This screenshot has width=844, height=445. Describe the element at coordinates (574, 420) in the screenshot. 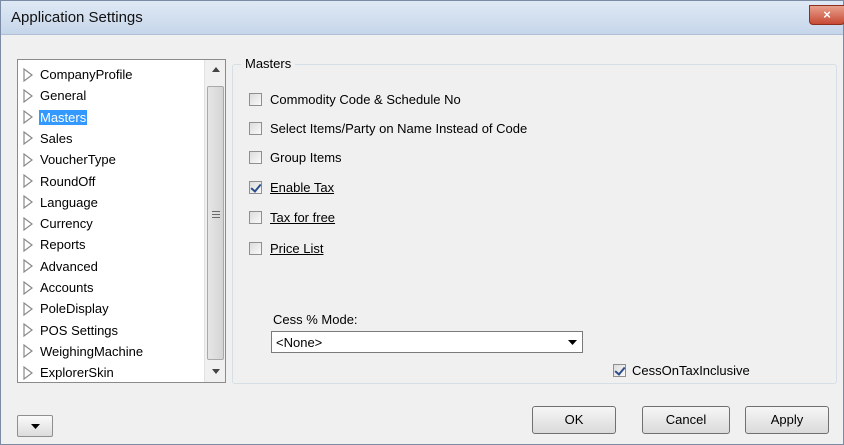

I see `ok-button: OK` at that location.